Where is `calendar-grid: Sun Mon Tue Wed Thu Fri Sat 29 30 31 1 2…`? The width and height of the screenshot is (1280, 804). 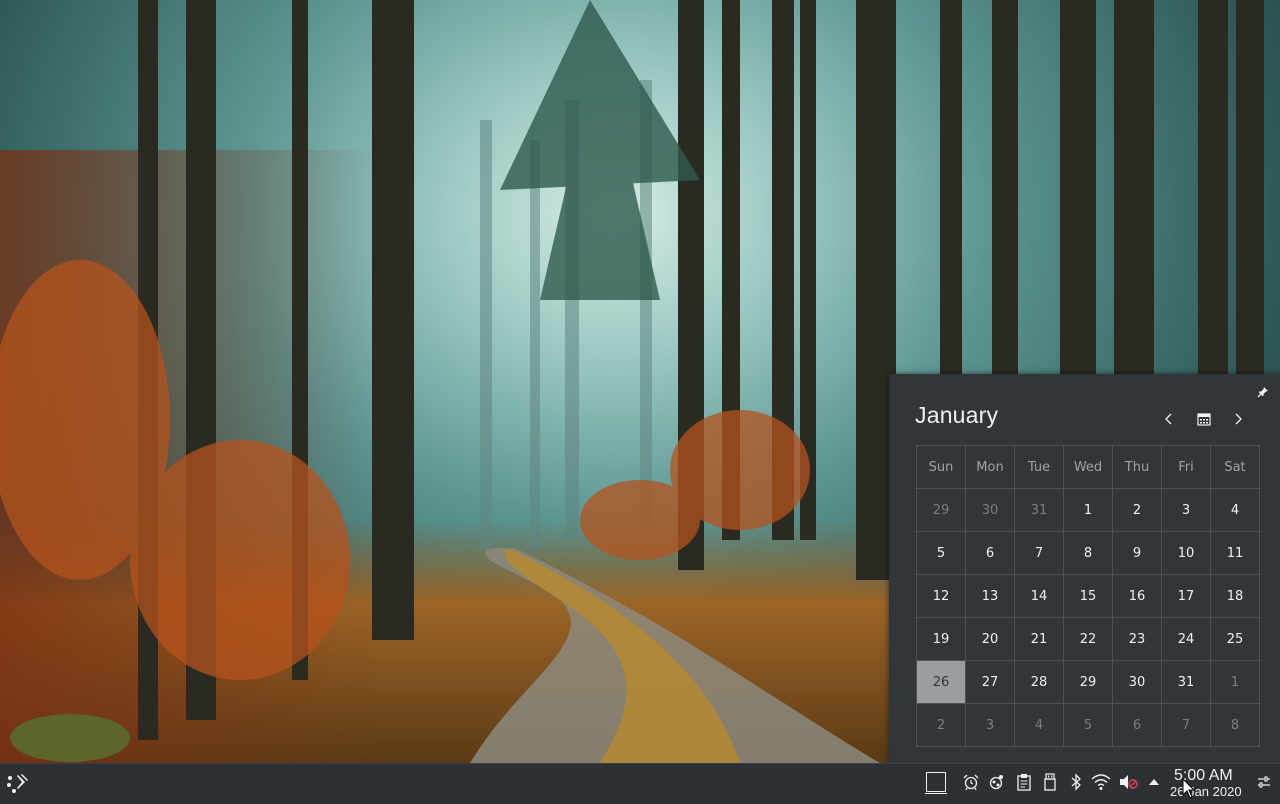 calendar-grid: Sun Mon Tue Wed Thu Fri Sat 29 30 31 1 2… is located at coordinates (1088, 596).